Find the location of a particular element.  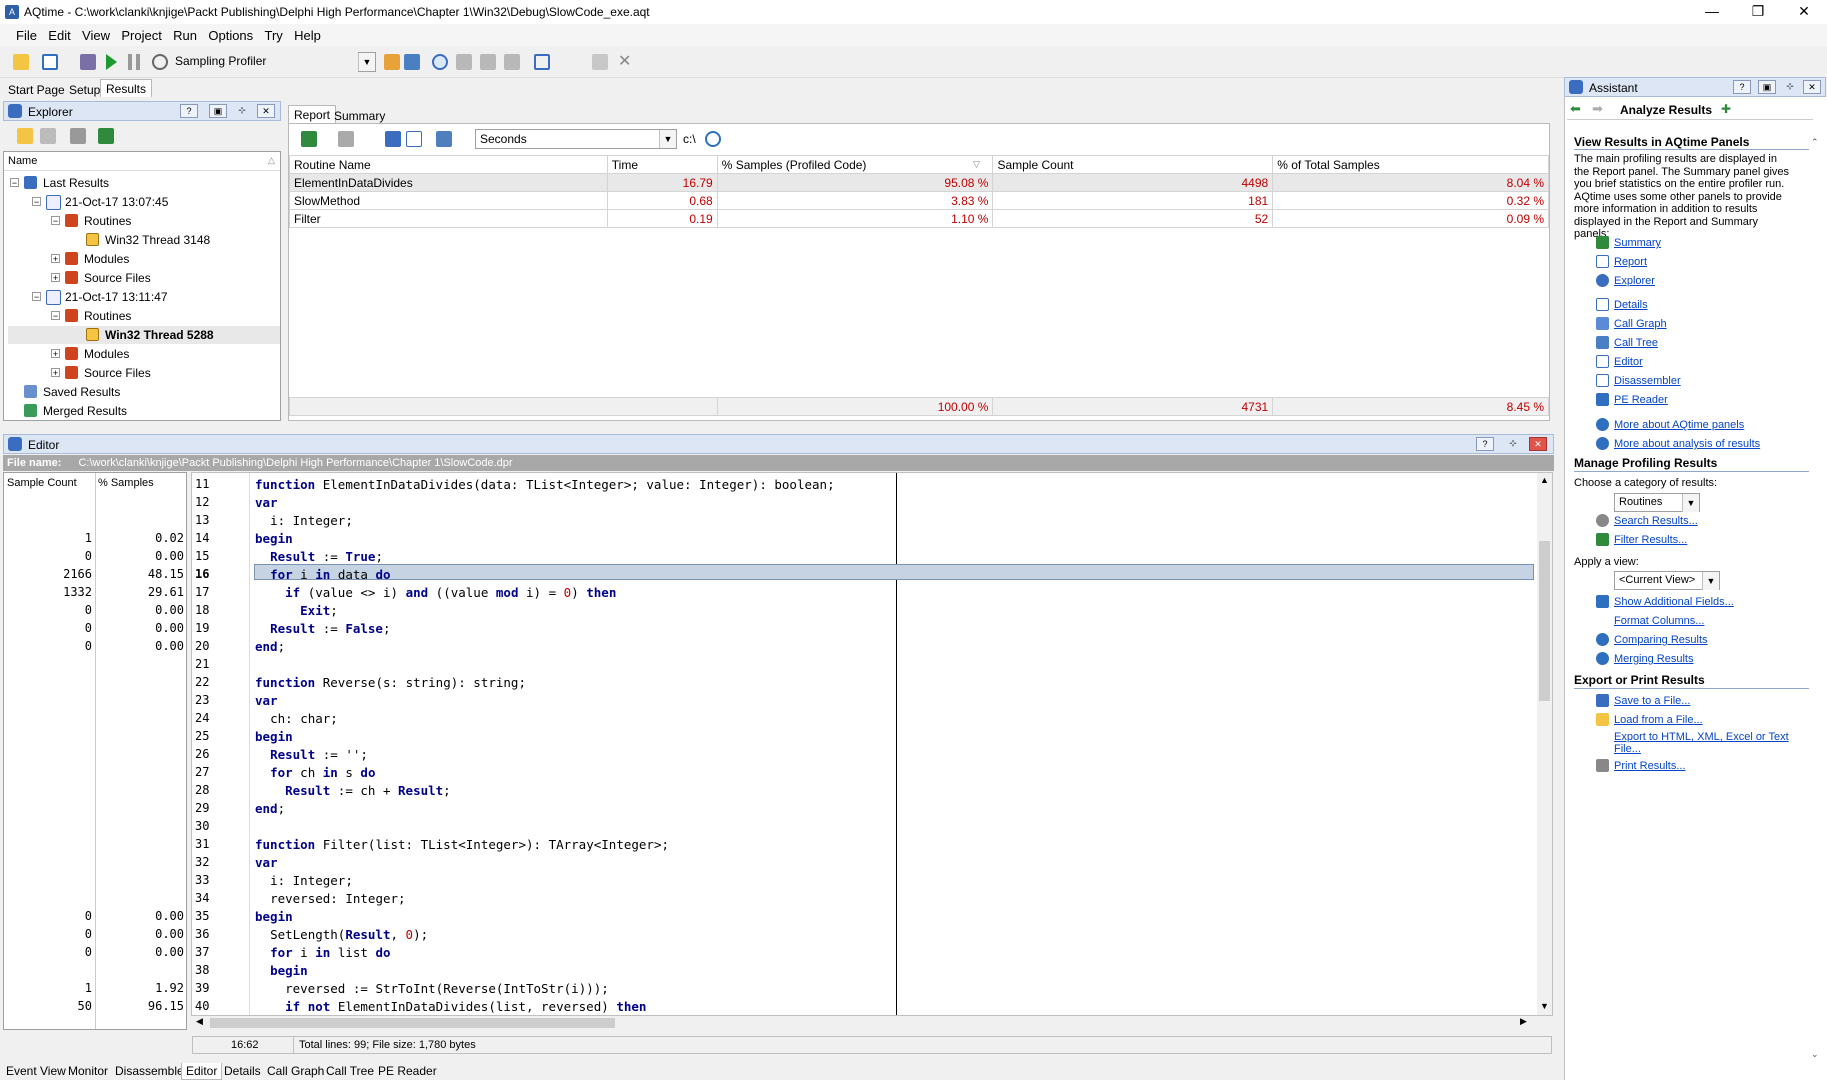

menu-edit: Edit is located at coordinates (59, 33).